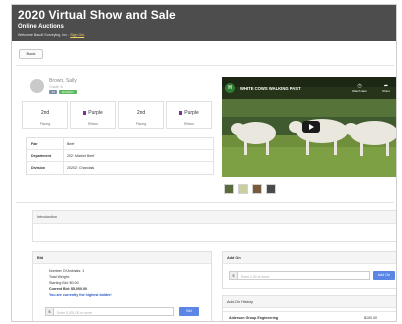 Image resolution: width=402 pixels, height=324 pixels. What do you see at coordinates (229, 189) in the screenshot?
I see `thumbnail-video` at bounding box center [229, 189].